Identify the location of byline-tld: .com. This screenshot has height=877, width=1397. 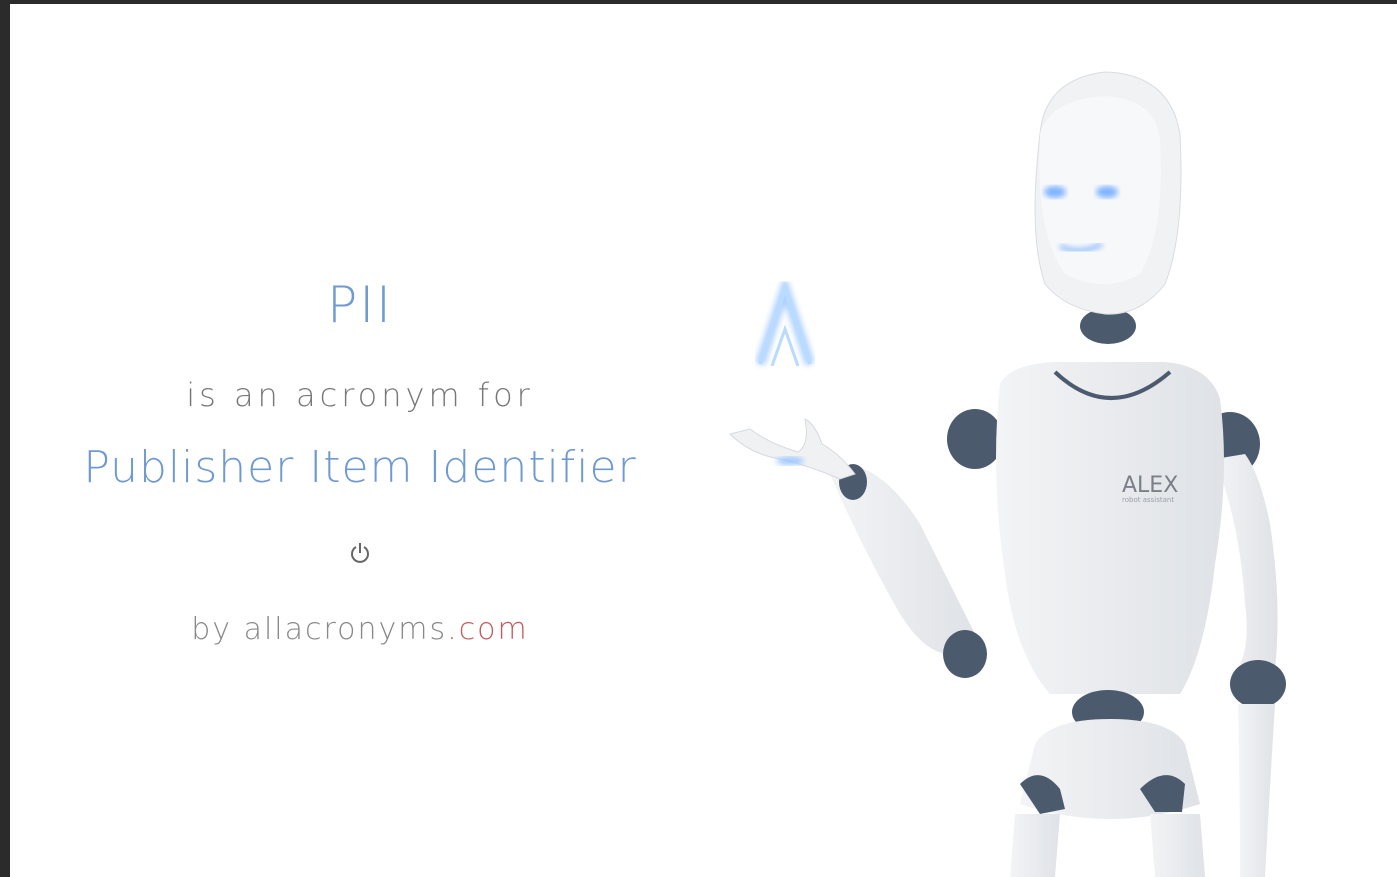
(488, 629).